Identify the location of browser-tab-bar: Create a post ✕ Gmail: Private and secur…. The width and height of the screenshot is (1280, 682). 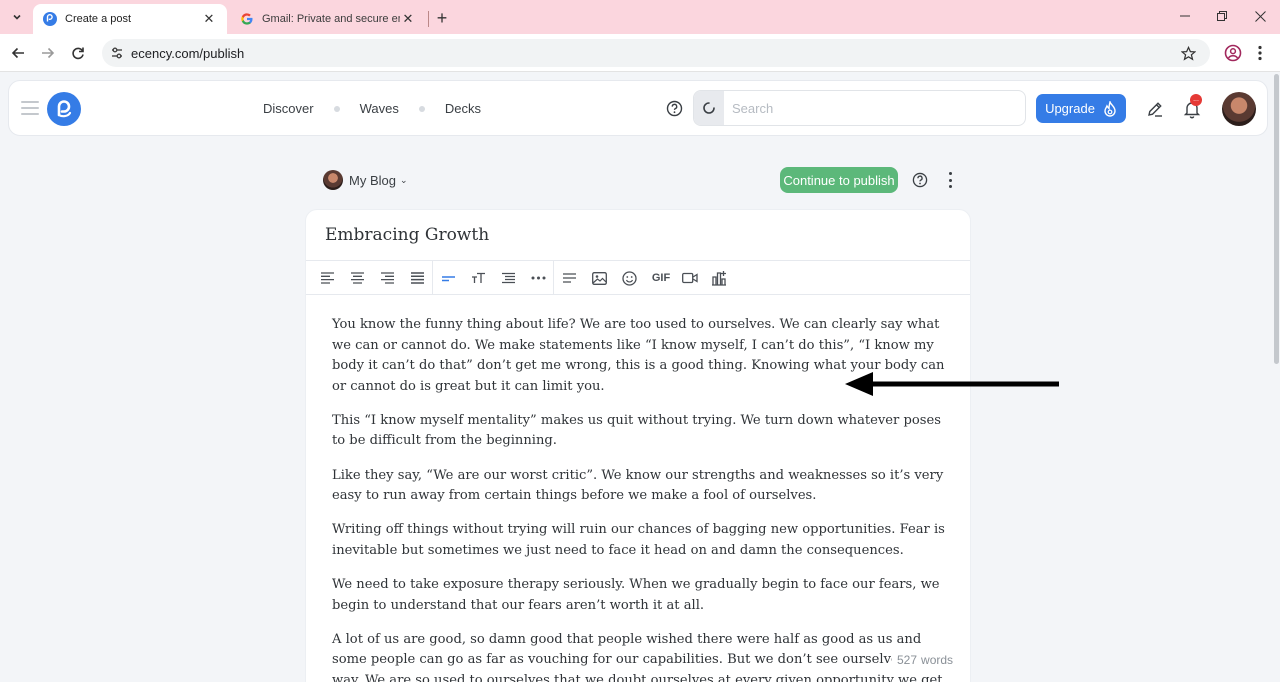
(640, 17).